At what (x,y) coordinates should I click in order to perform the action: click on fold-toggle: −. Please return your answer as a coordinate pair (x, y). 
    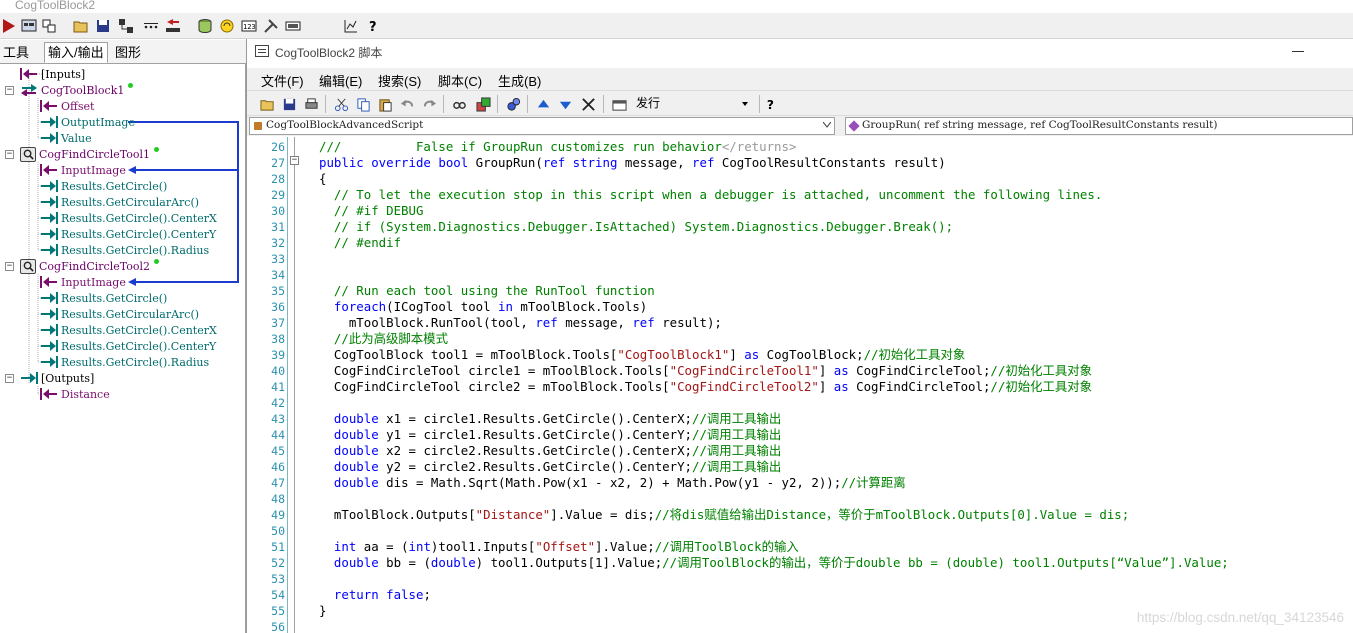
    Looking at the image, I should click on (294, 160).